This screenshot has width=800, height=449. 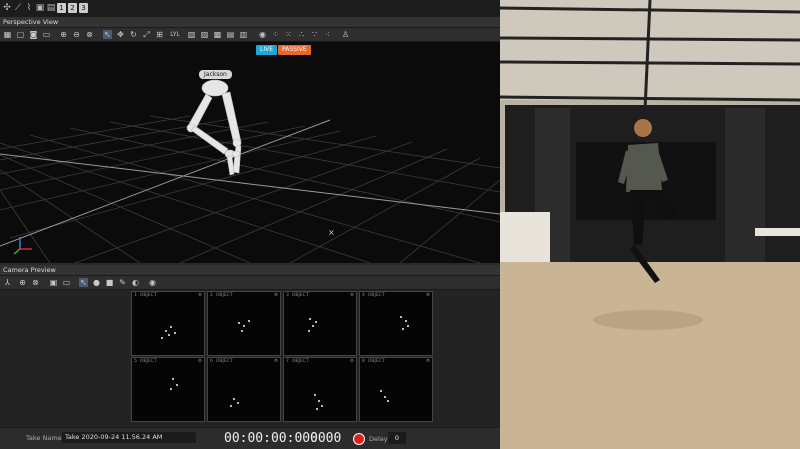 What do you see at coordinates (46, 34) in the screenshot?
I see `video-icon: ▭` at bounding box center [46, 34].